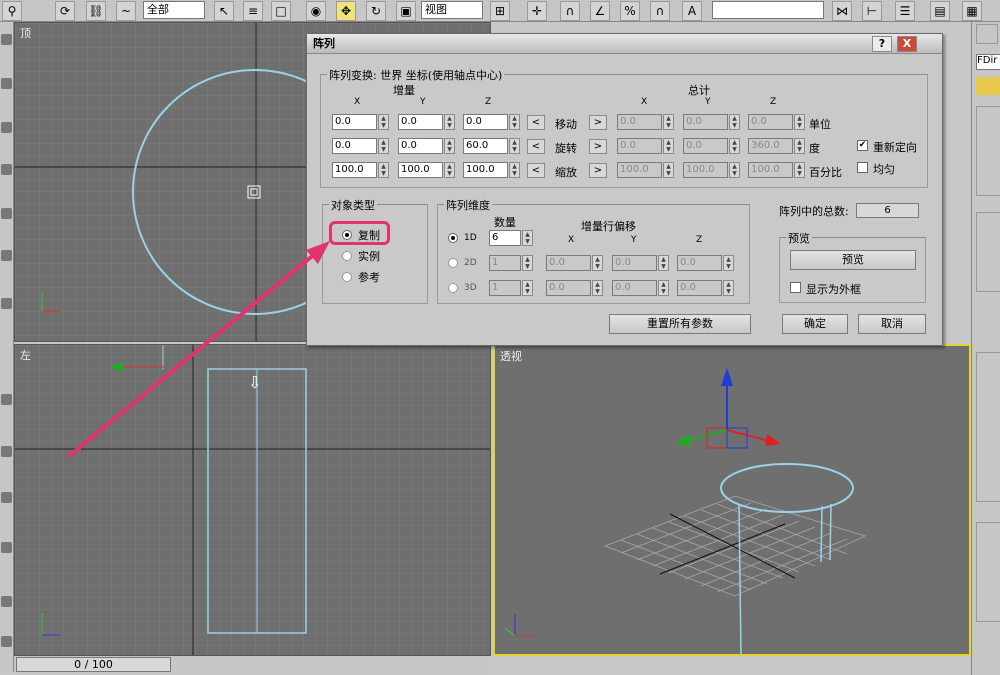  Describe the element at coordinates (406, 11) in the screenshot. I see `scale-icon: ▣` at that location.